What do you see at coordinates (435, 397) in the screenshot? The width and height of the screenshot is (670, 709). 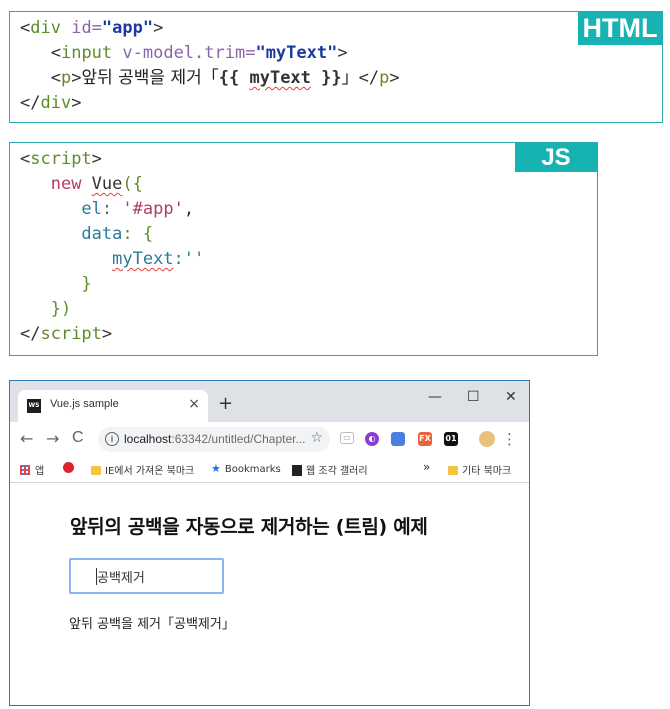 I see `minimize-button: —` at bounding box center [435, 397].